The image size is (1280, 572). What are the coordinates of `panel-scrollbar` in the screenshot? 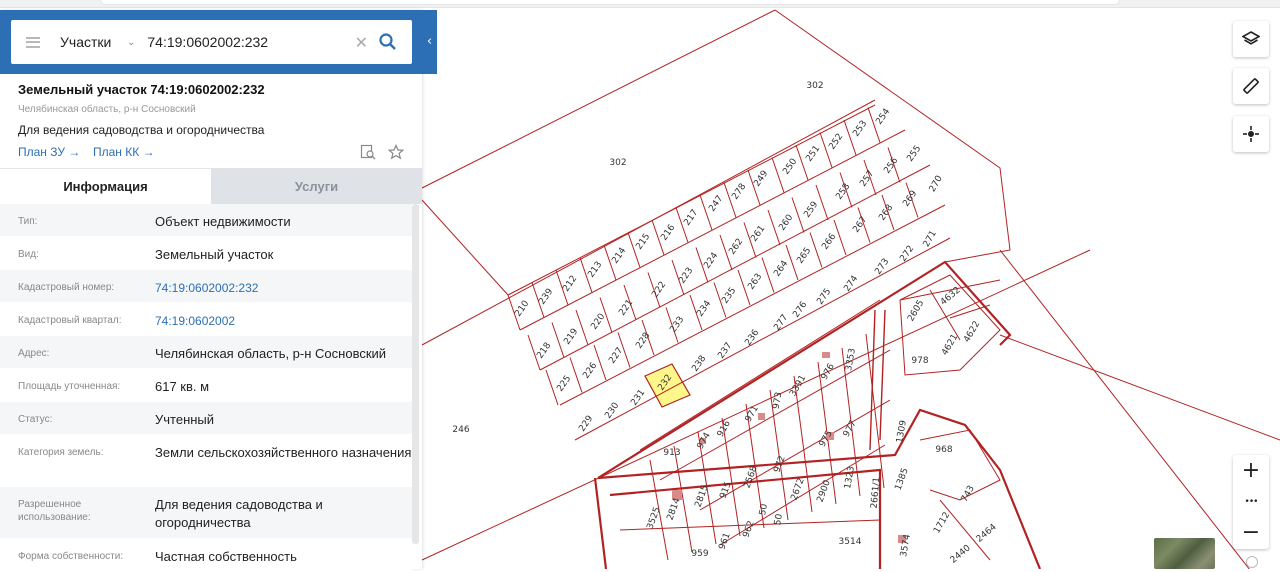 It's located at (415, 374).